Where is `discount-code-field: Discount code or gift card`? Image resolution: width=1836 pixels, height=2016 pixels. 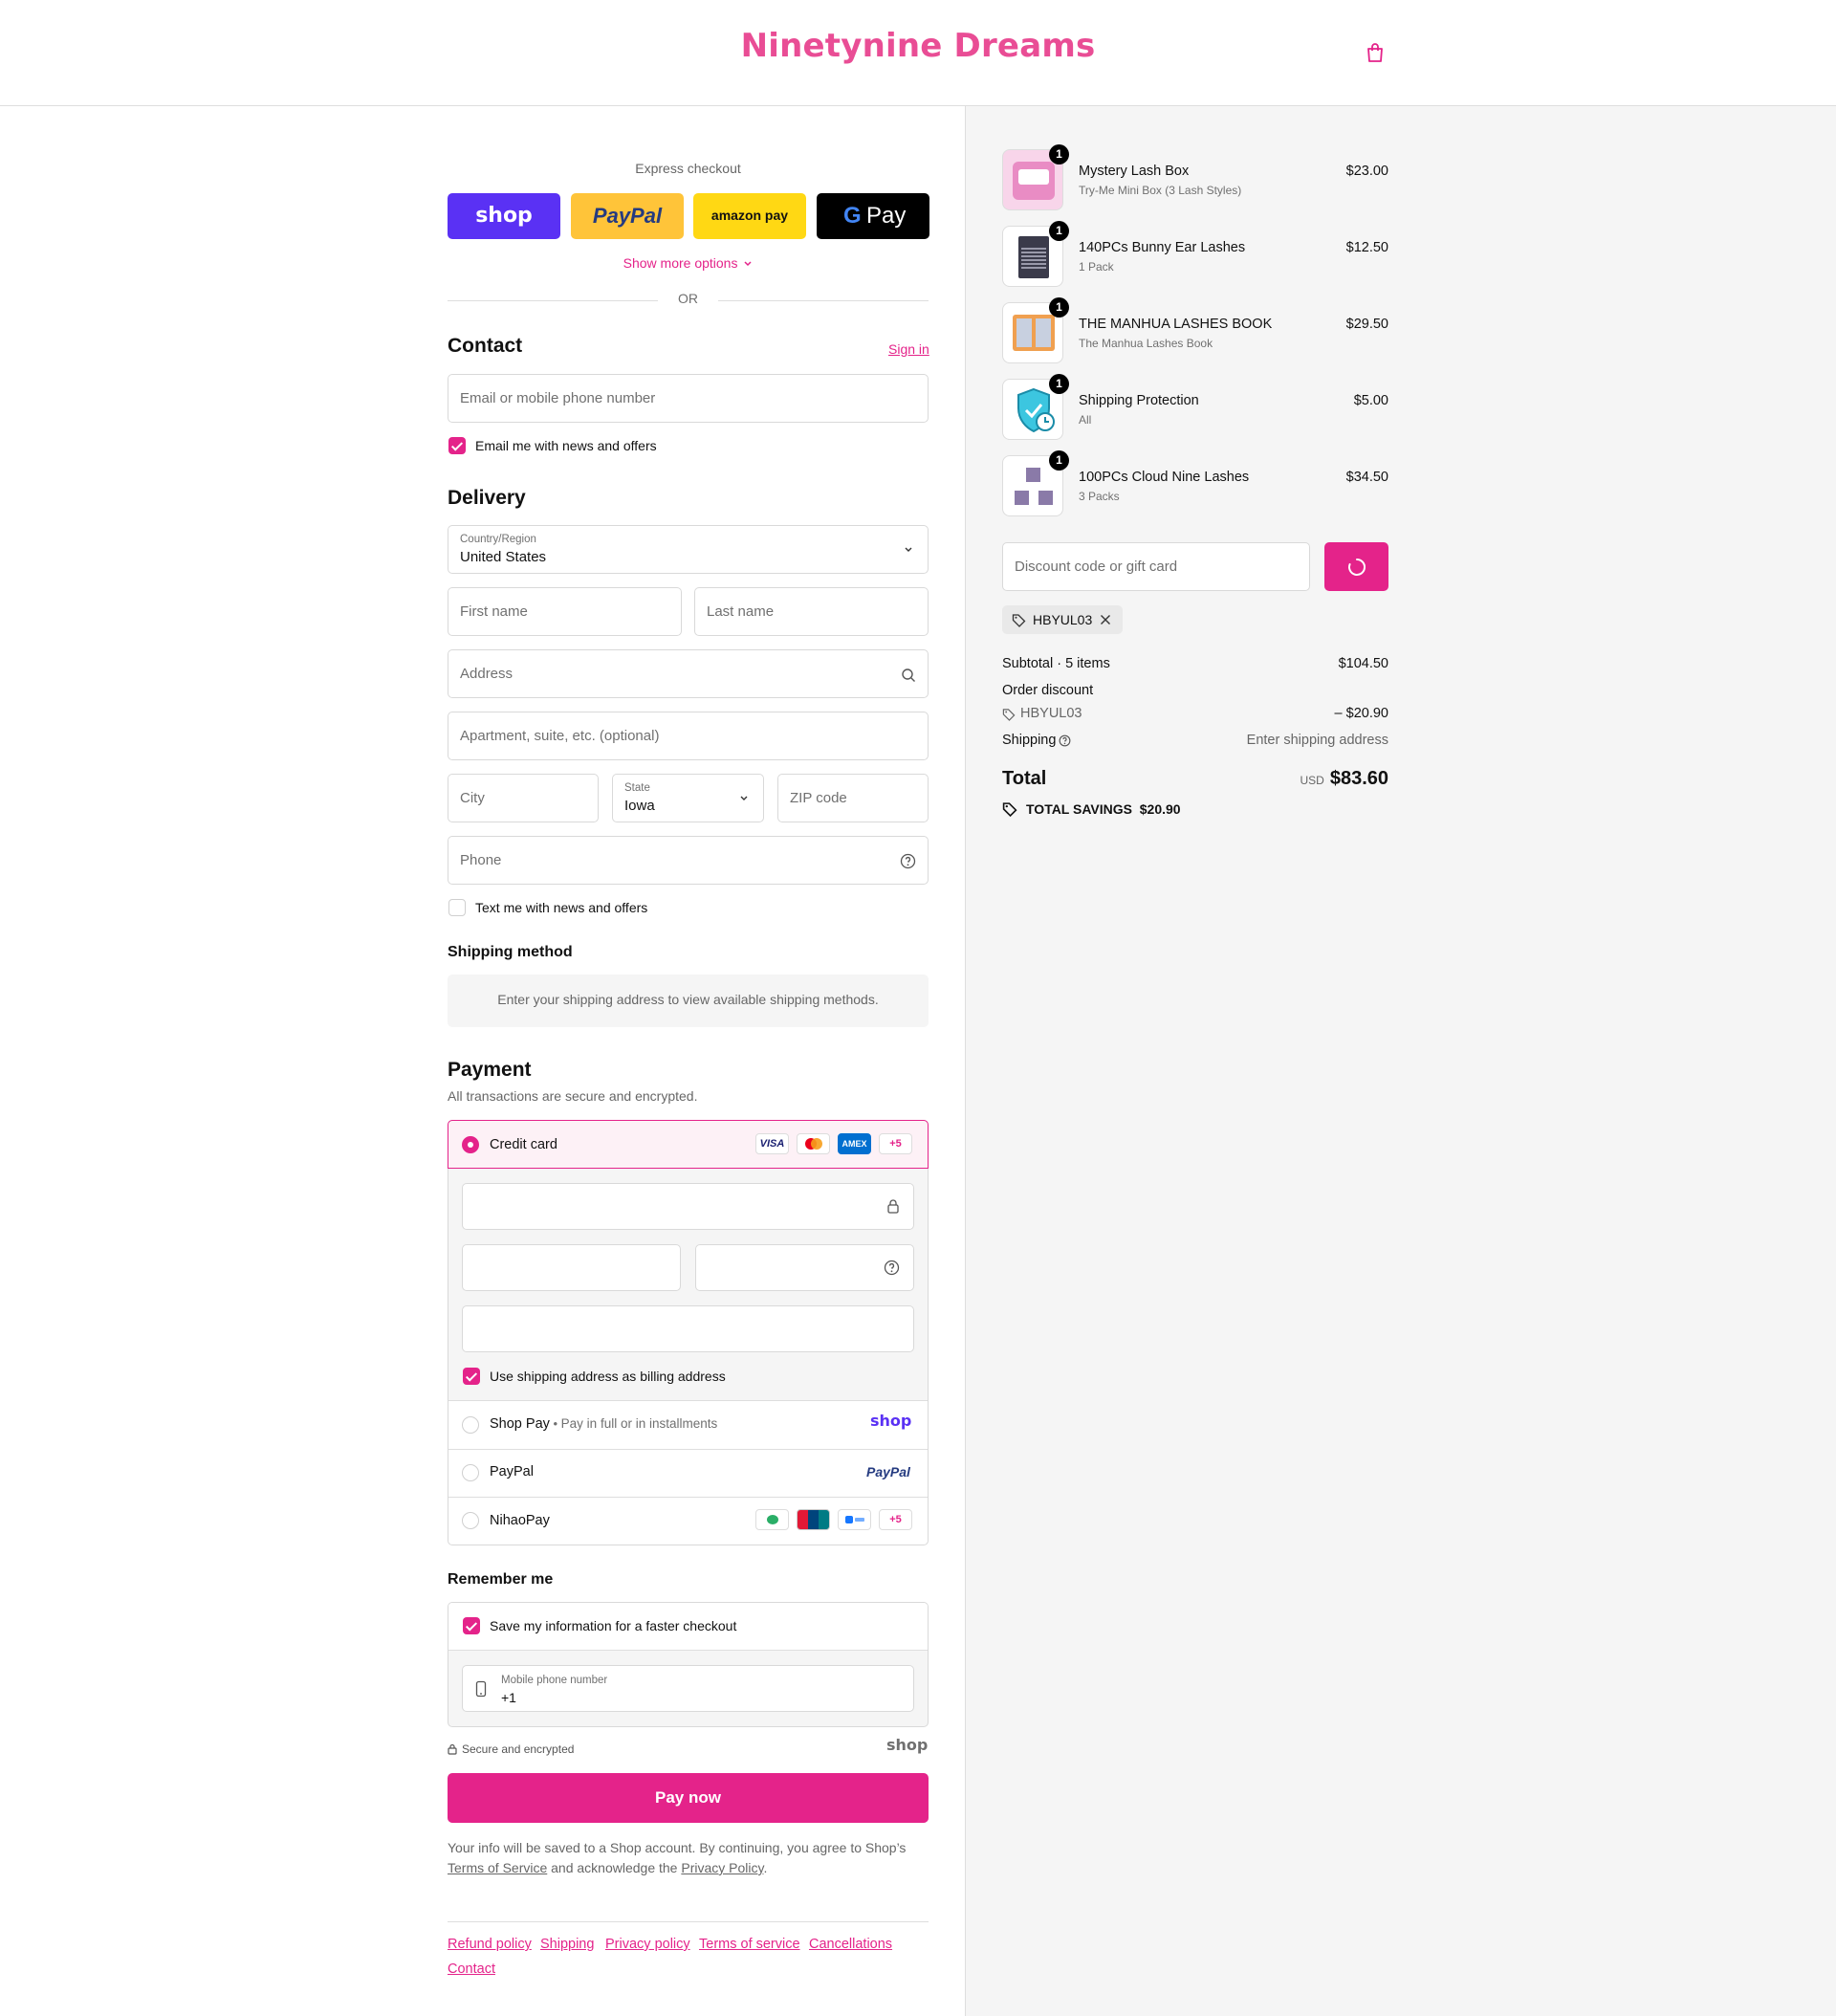 discount-code-field: Discount code or gift card is located at coordinates (1156, 566).